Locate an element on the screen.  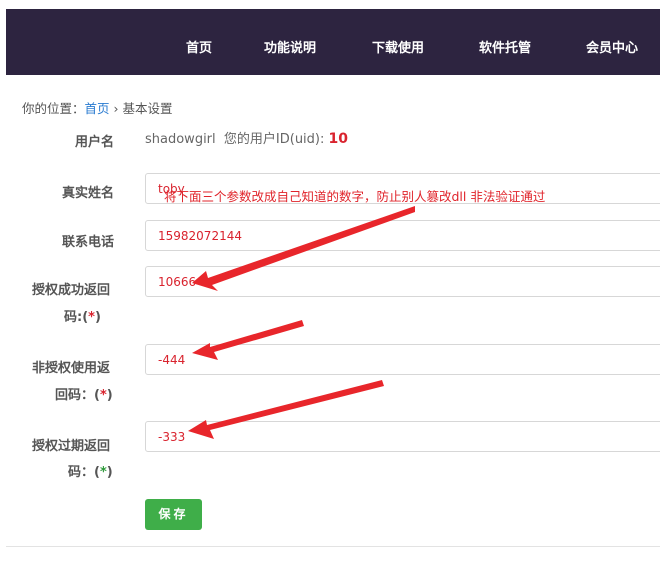
arrow-1-icon is located at coordinates (303, 248).